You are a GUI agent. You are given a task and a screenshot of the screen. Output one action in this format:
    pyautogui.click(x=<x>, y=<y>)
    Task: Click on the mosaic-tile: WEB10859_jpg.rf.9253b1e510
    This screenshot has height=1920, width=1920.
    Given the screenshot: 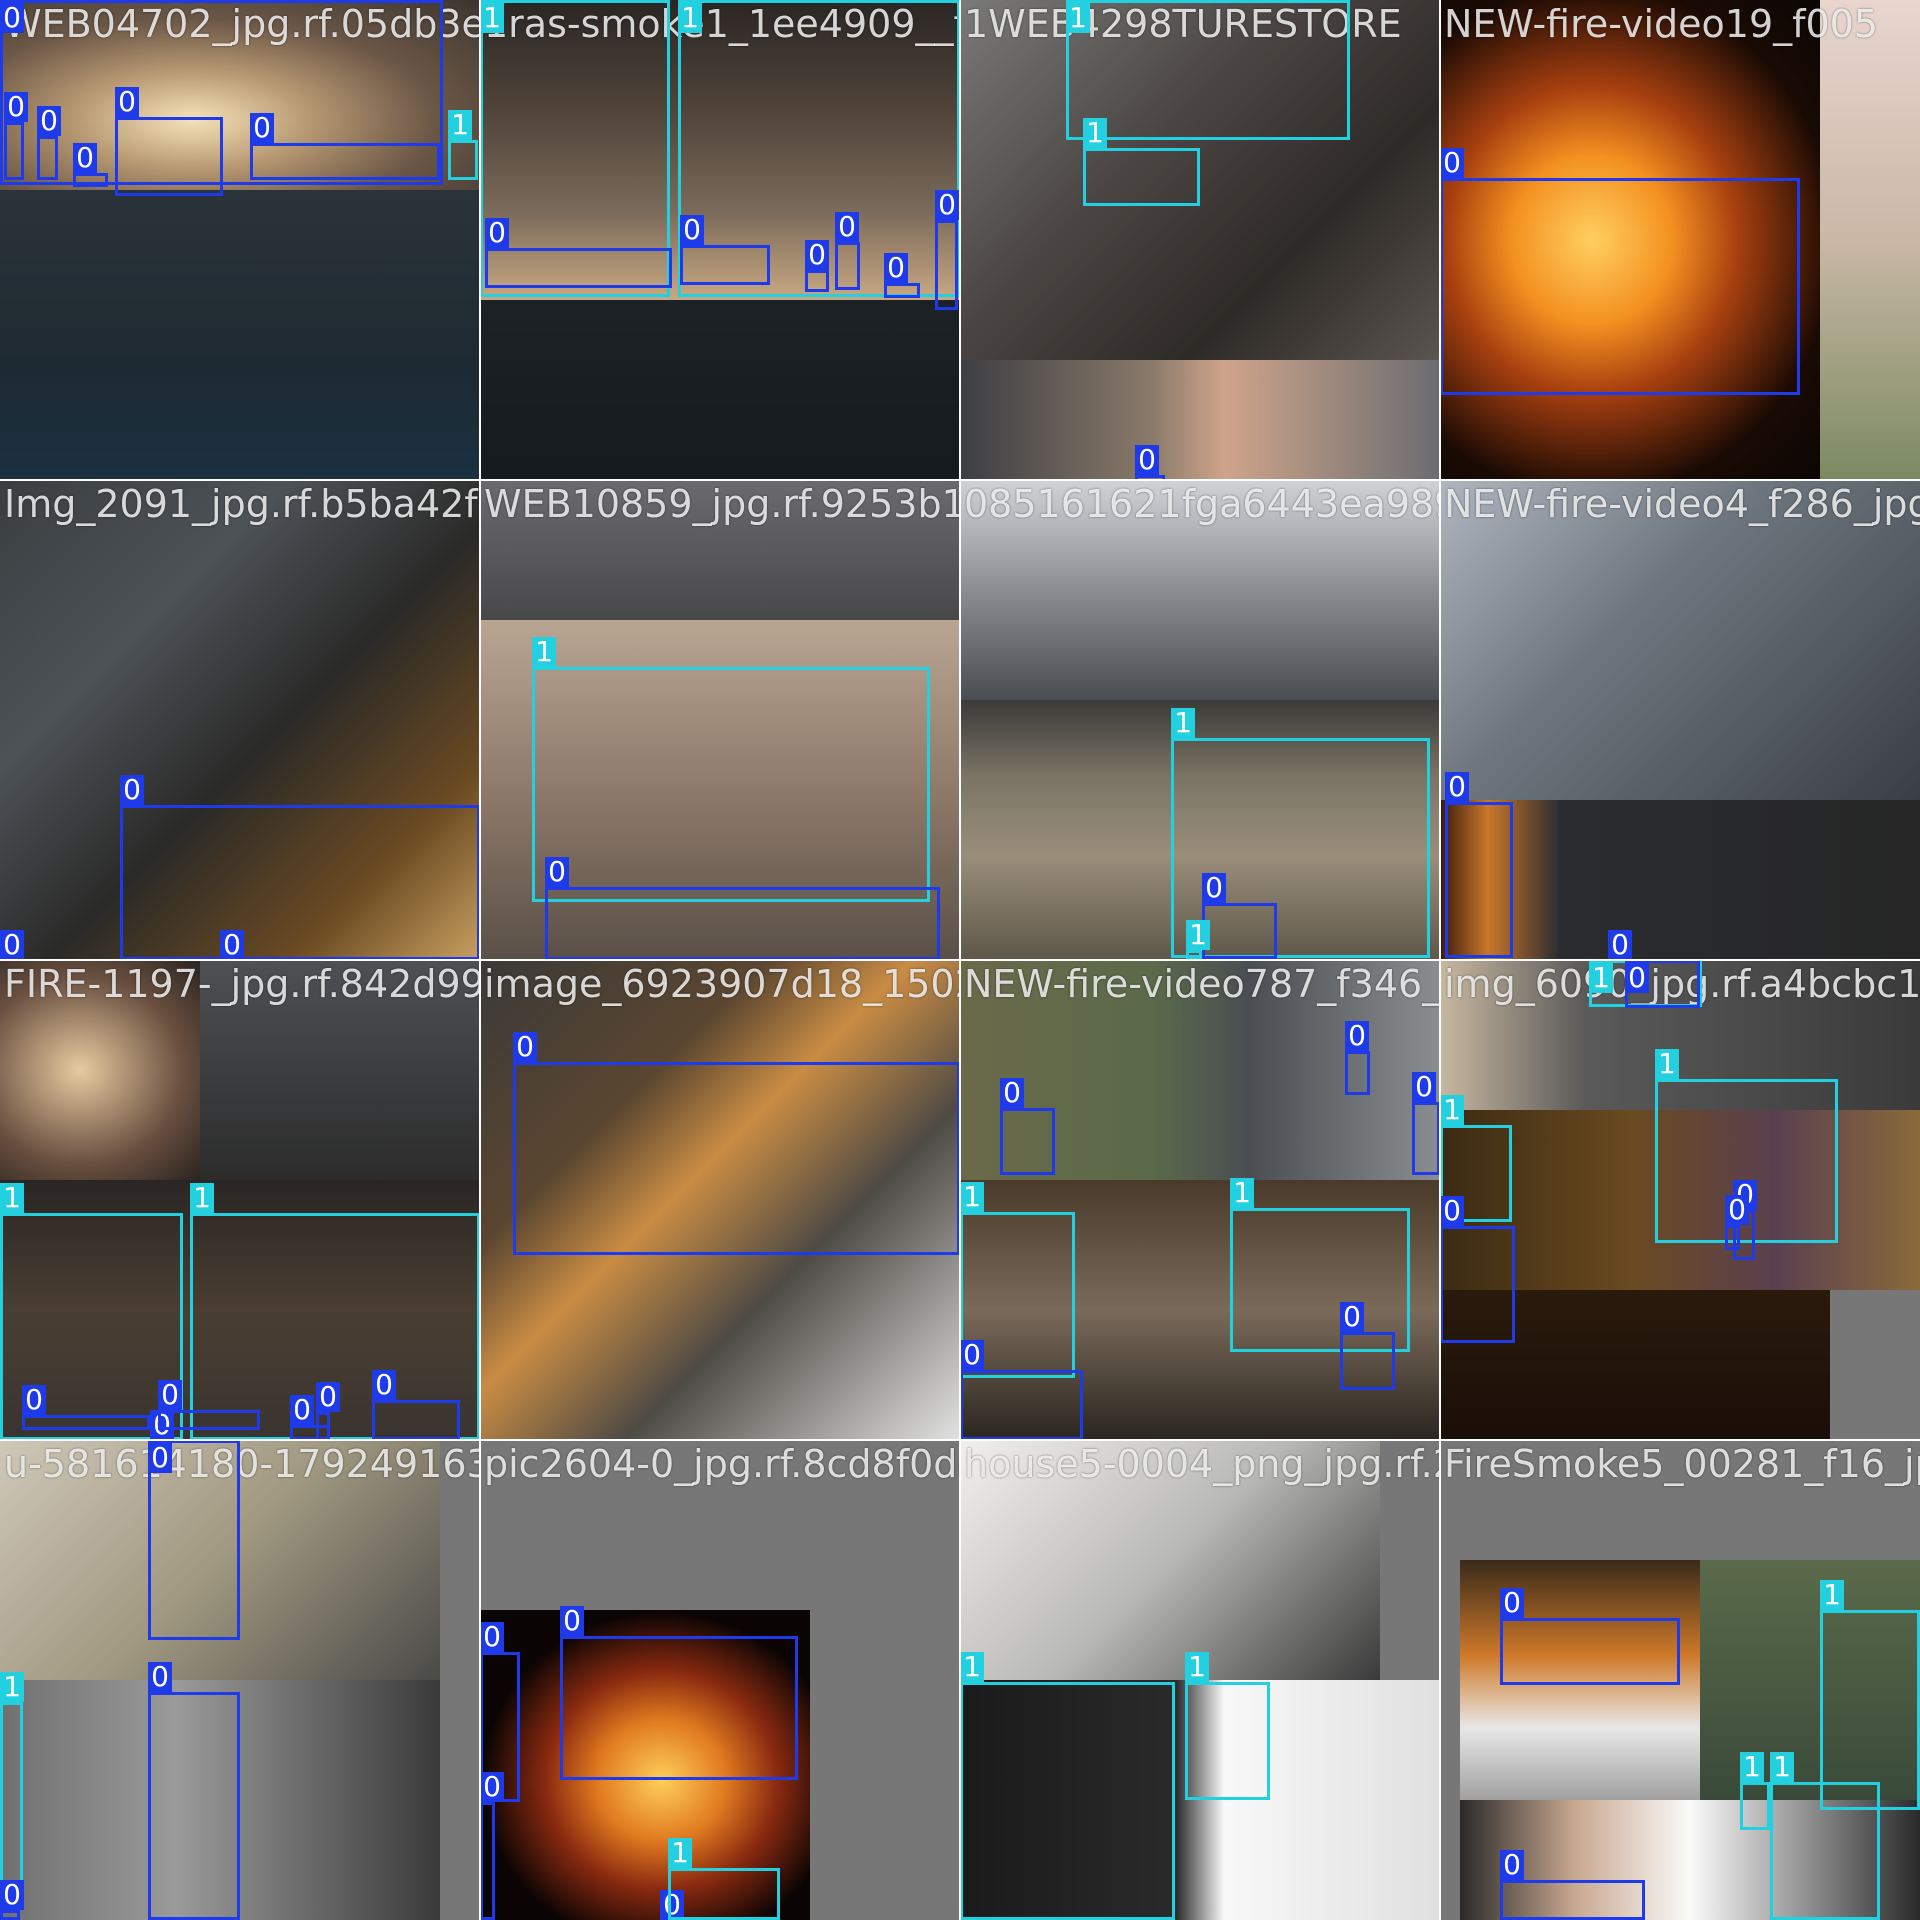 What is the action you would take?
    pyautogui.click(x=720, y=720)
    